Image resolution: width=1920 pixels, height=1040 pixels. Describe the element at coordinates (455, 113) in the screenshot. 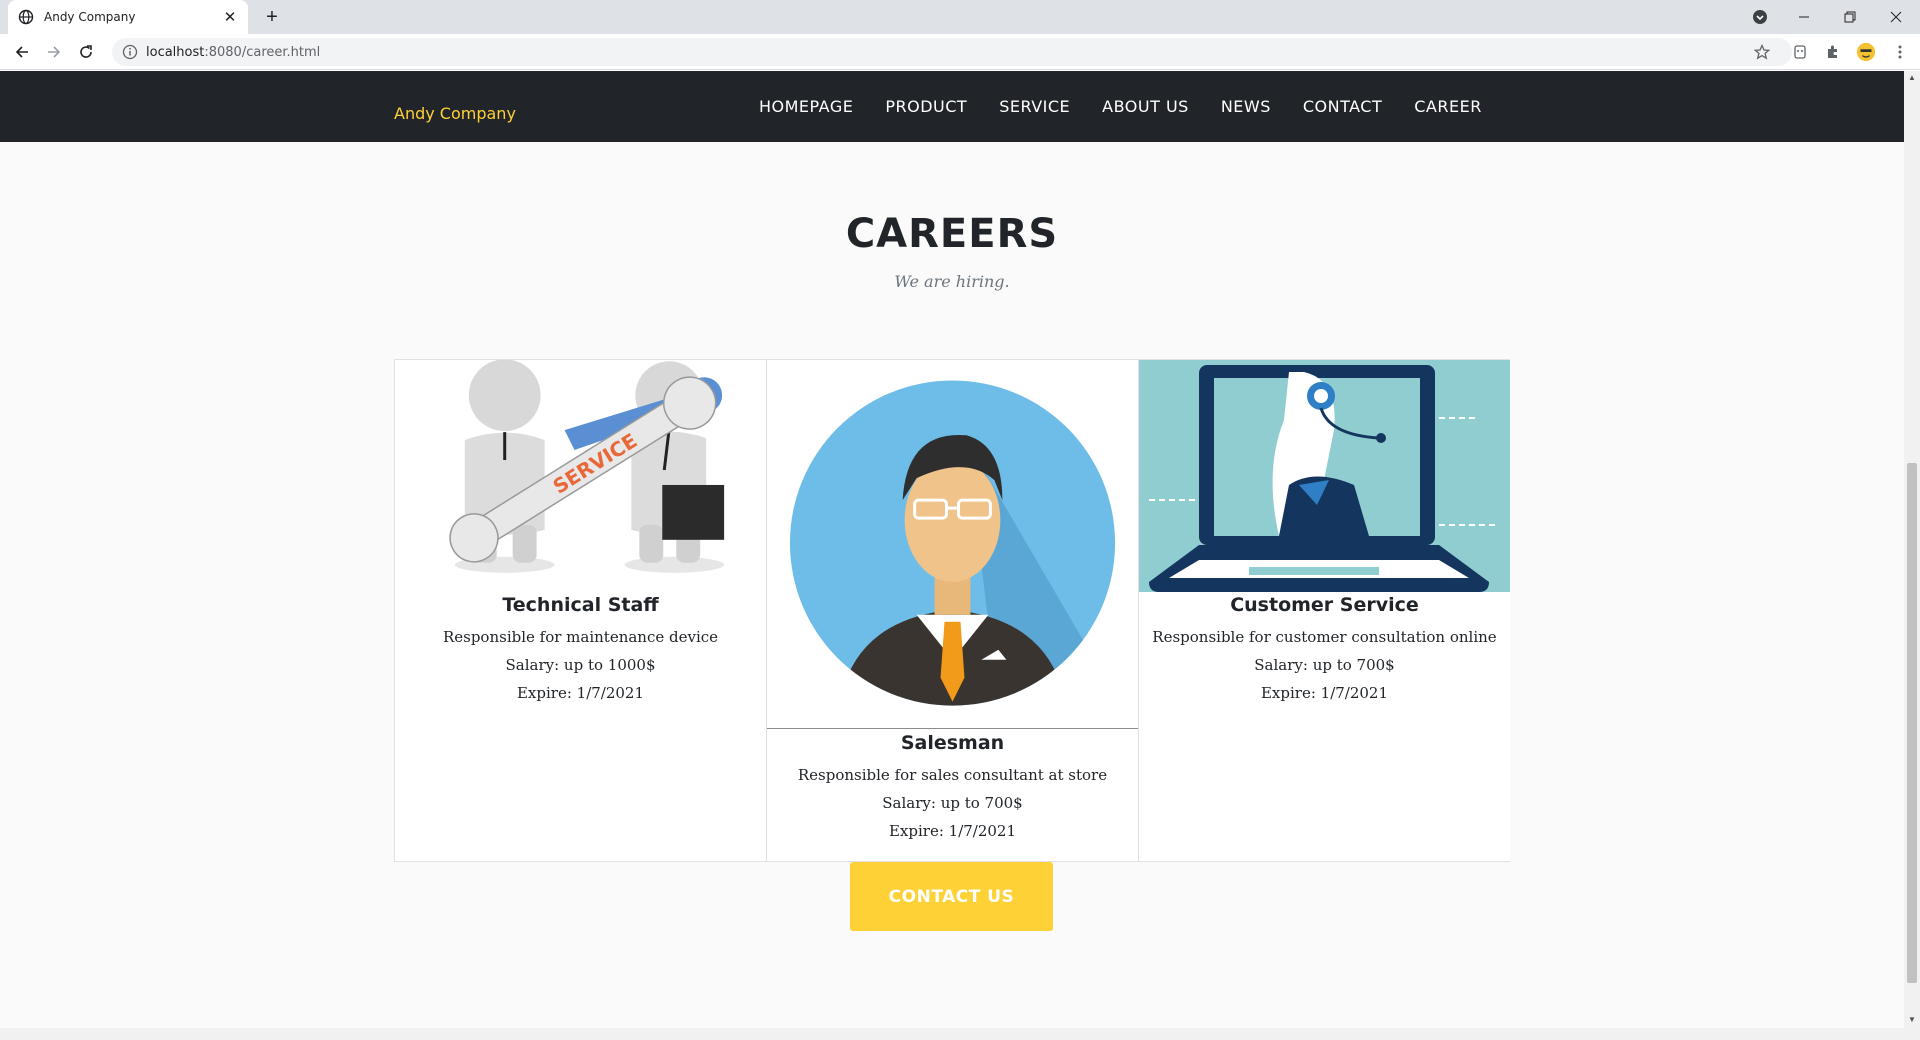

I see `site-brand: Andy Company` at that location.